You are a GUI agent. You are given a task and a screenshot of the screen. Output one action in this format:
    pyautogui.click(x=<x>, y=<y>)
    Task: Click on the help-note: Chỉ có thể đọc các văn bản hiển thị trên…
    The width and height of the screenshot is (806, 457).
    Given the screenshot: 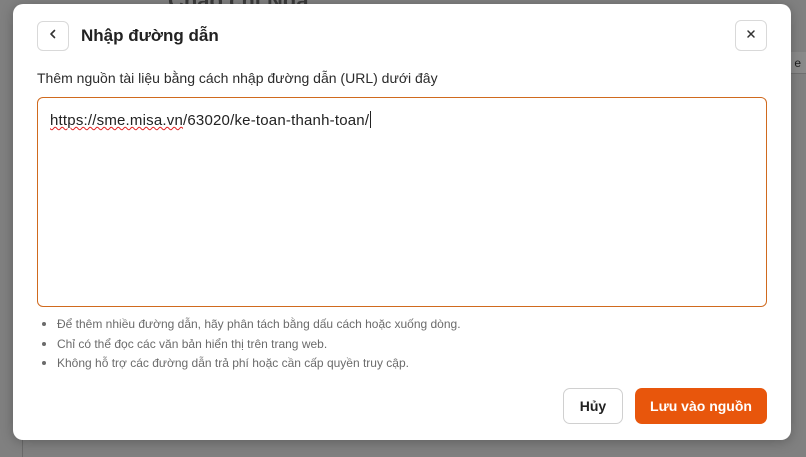 What is the action you would take?
    pyautogui.click(x=249, y=346)
    